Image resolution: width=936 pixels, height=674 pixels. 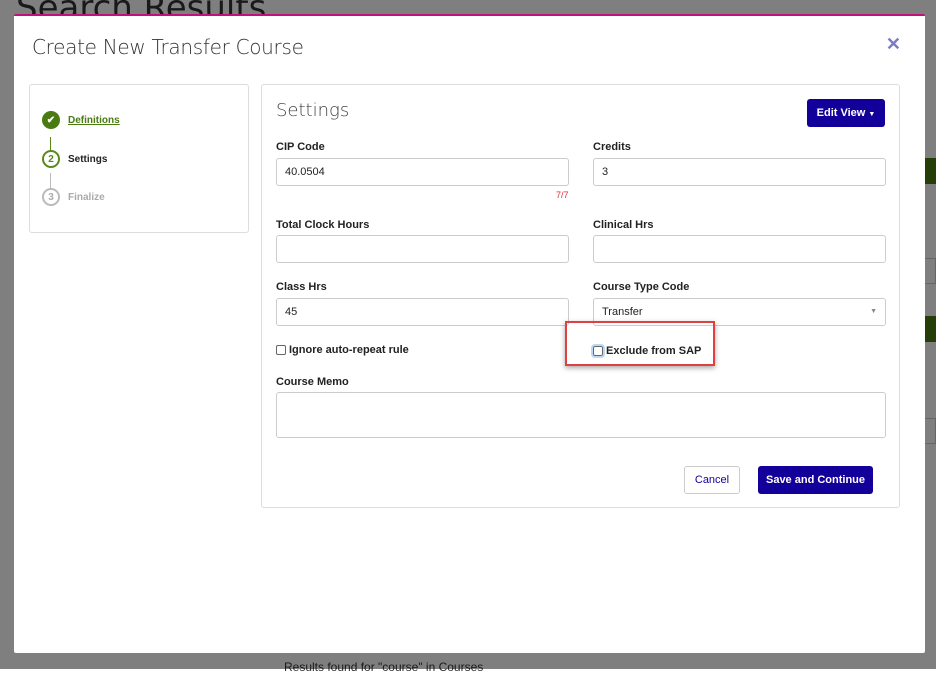 I want to click on step-definitions: ✔ Definitions, so click(x=81, y=120).